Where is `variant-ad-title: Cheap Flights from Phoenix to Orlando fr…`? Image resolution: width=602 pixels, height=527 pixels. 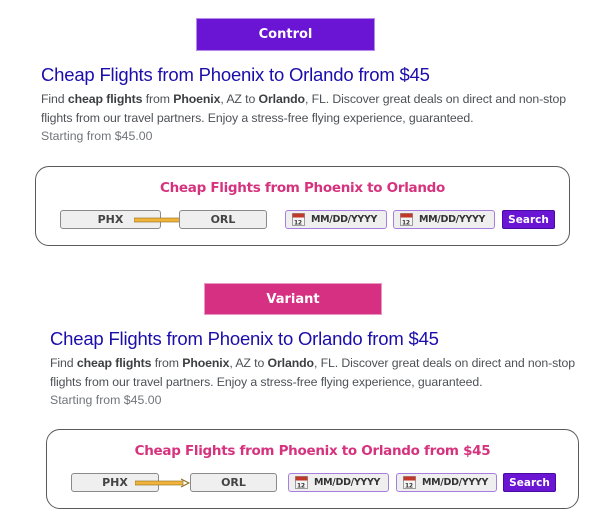
variant-ad-title: Cheap Flights from Phoenix to Orlando fr… is located at coordinates (312, 339).